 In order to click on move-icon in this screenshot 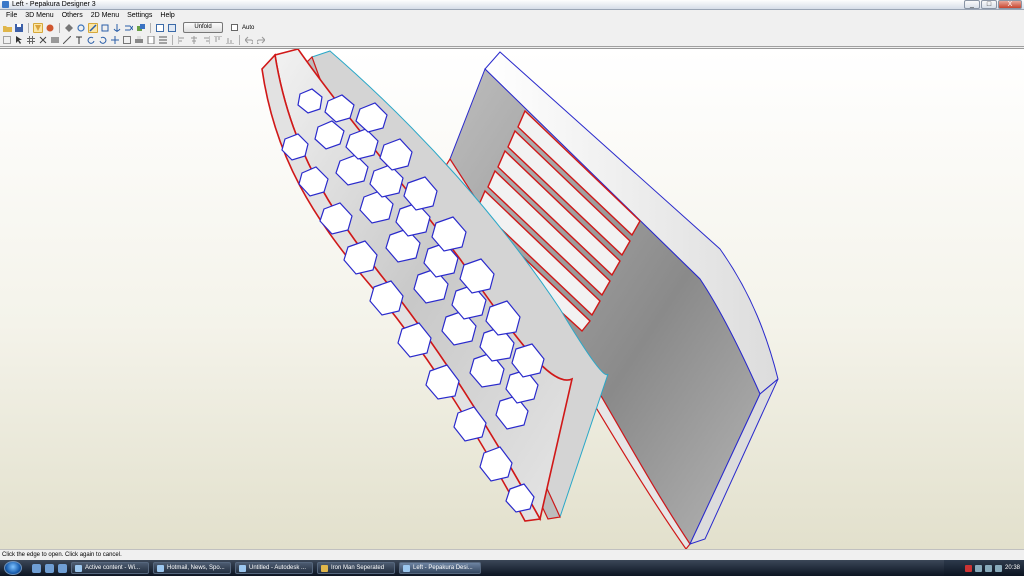, I will do `click(115, 40)`.